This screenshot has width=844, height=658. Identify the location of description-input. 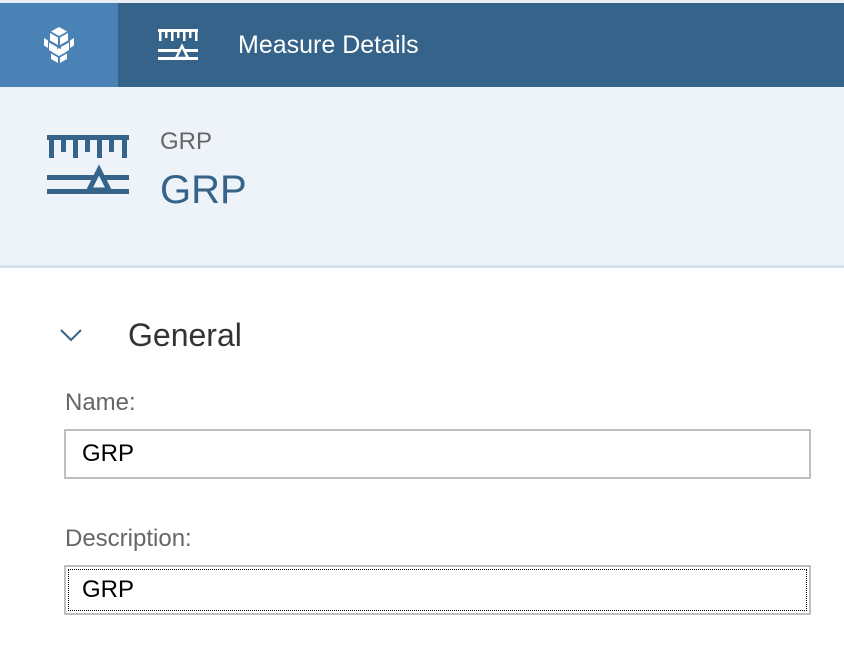
(437, 590).